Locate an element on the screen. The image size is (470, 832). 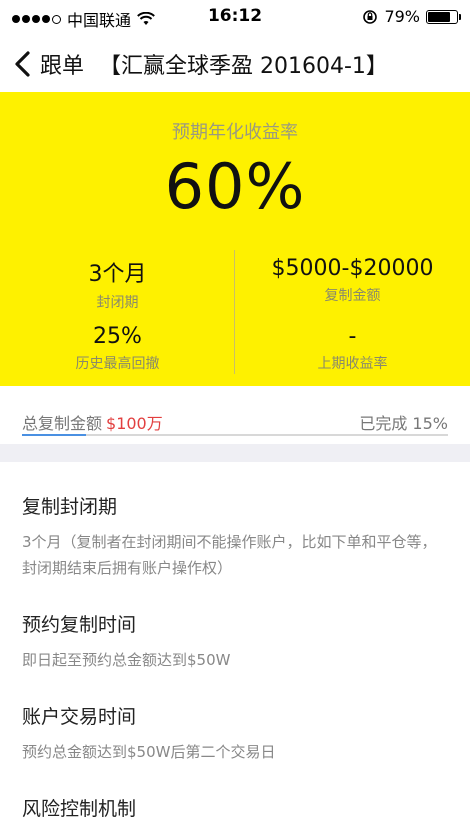
total-amount: $100万 is located at coordinates (134, 423).